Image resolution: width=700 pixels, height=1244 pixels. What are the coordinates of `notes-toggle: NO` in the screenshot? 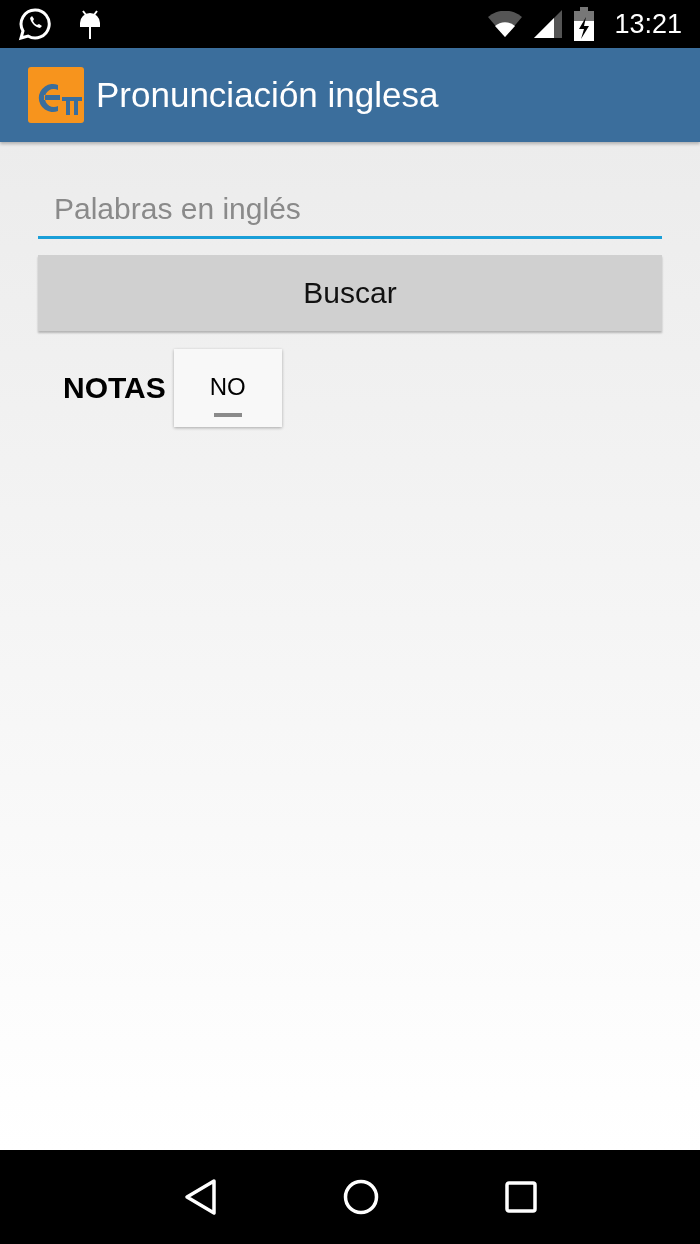 It's located at (227, 388).